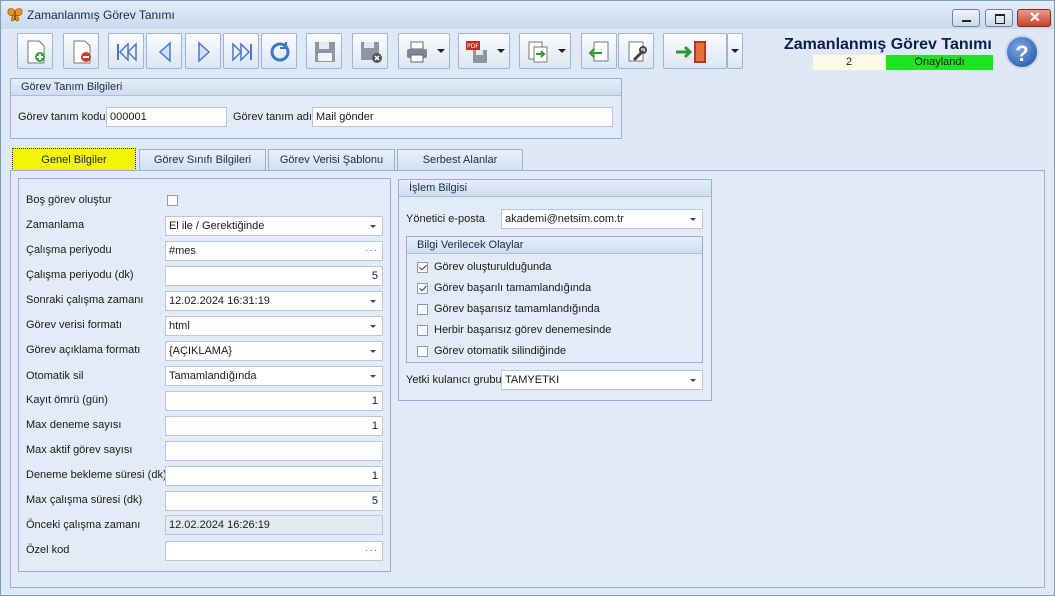 This screenshot has width=1055, height=596. What do you see at coordinates (564, 219) in the screenshot?
I see `manager-email-value: akademi@netsim.com.tr` at bounding box center [564, 219].